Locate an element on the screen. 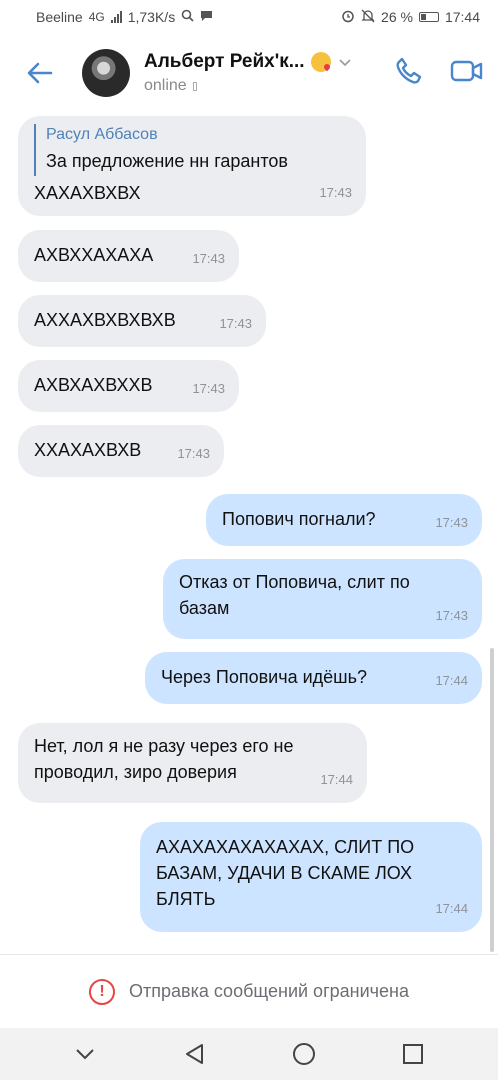  message-text: Через Поповича идёшь? is located at coordinates (264, 677).